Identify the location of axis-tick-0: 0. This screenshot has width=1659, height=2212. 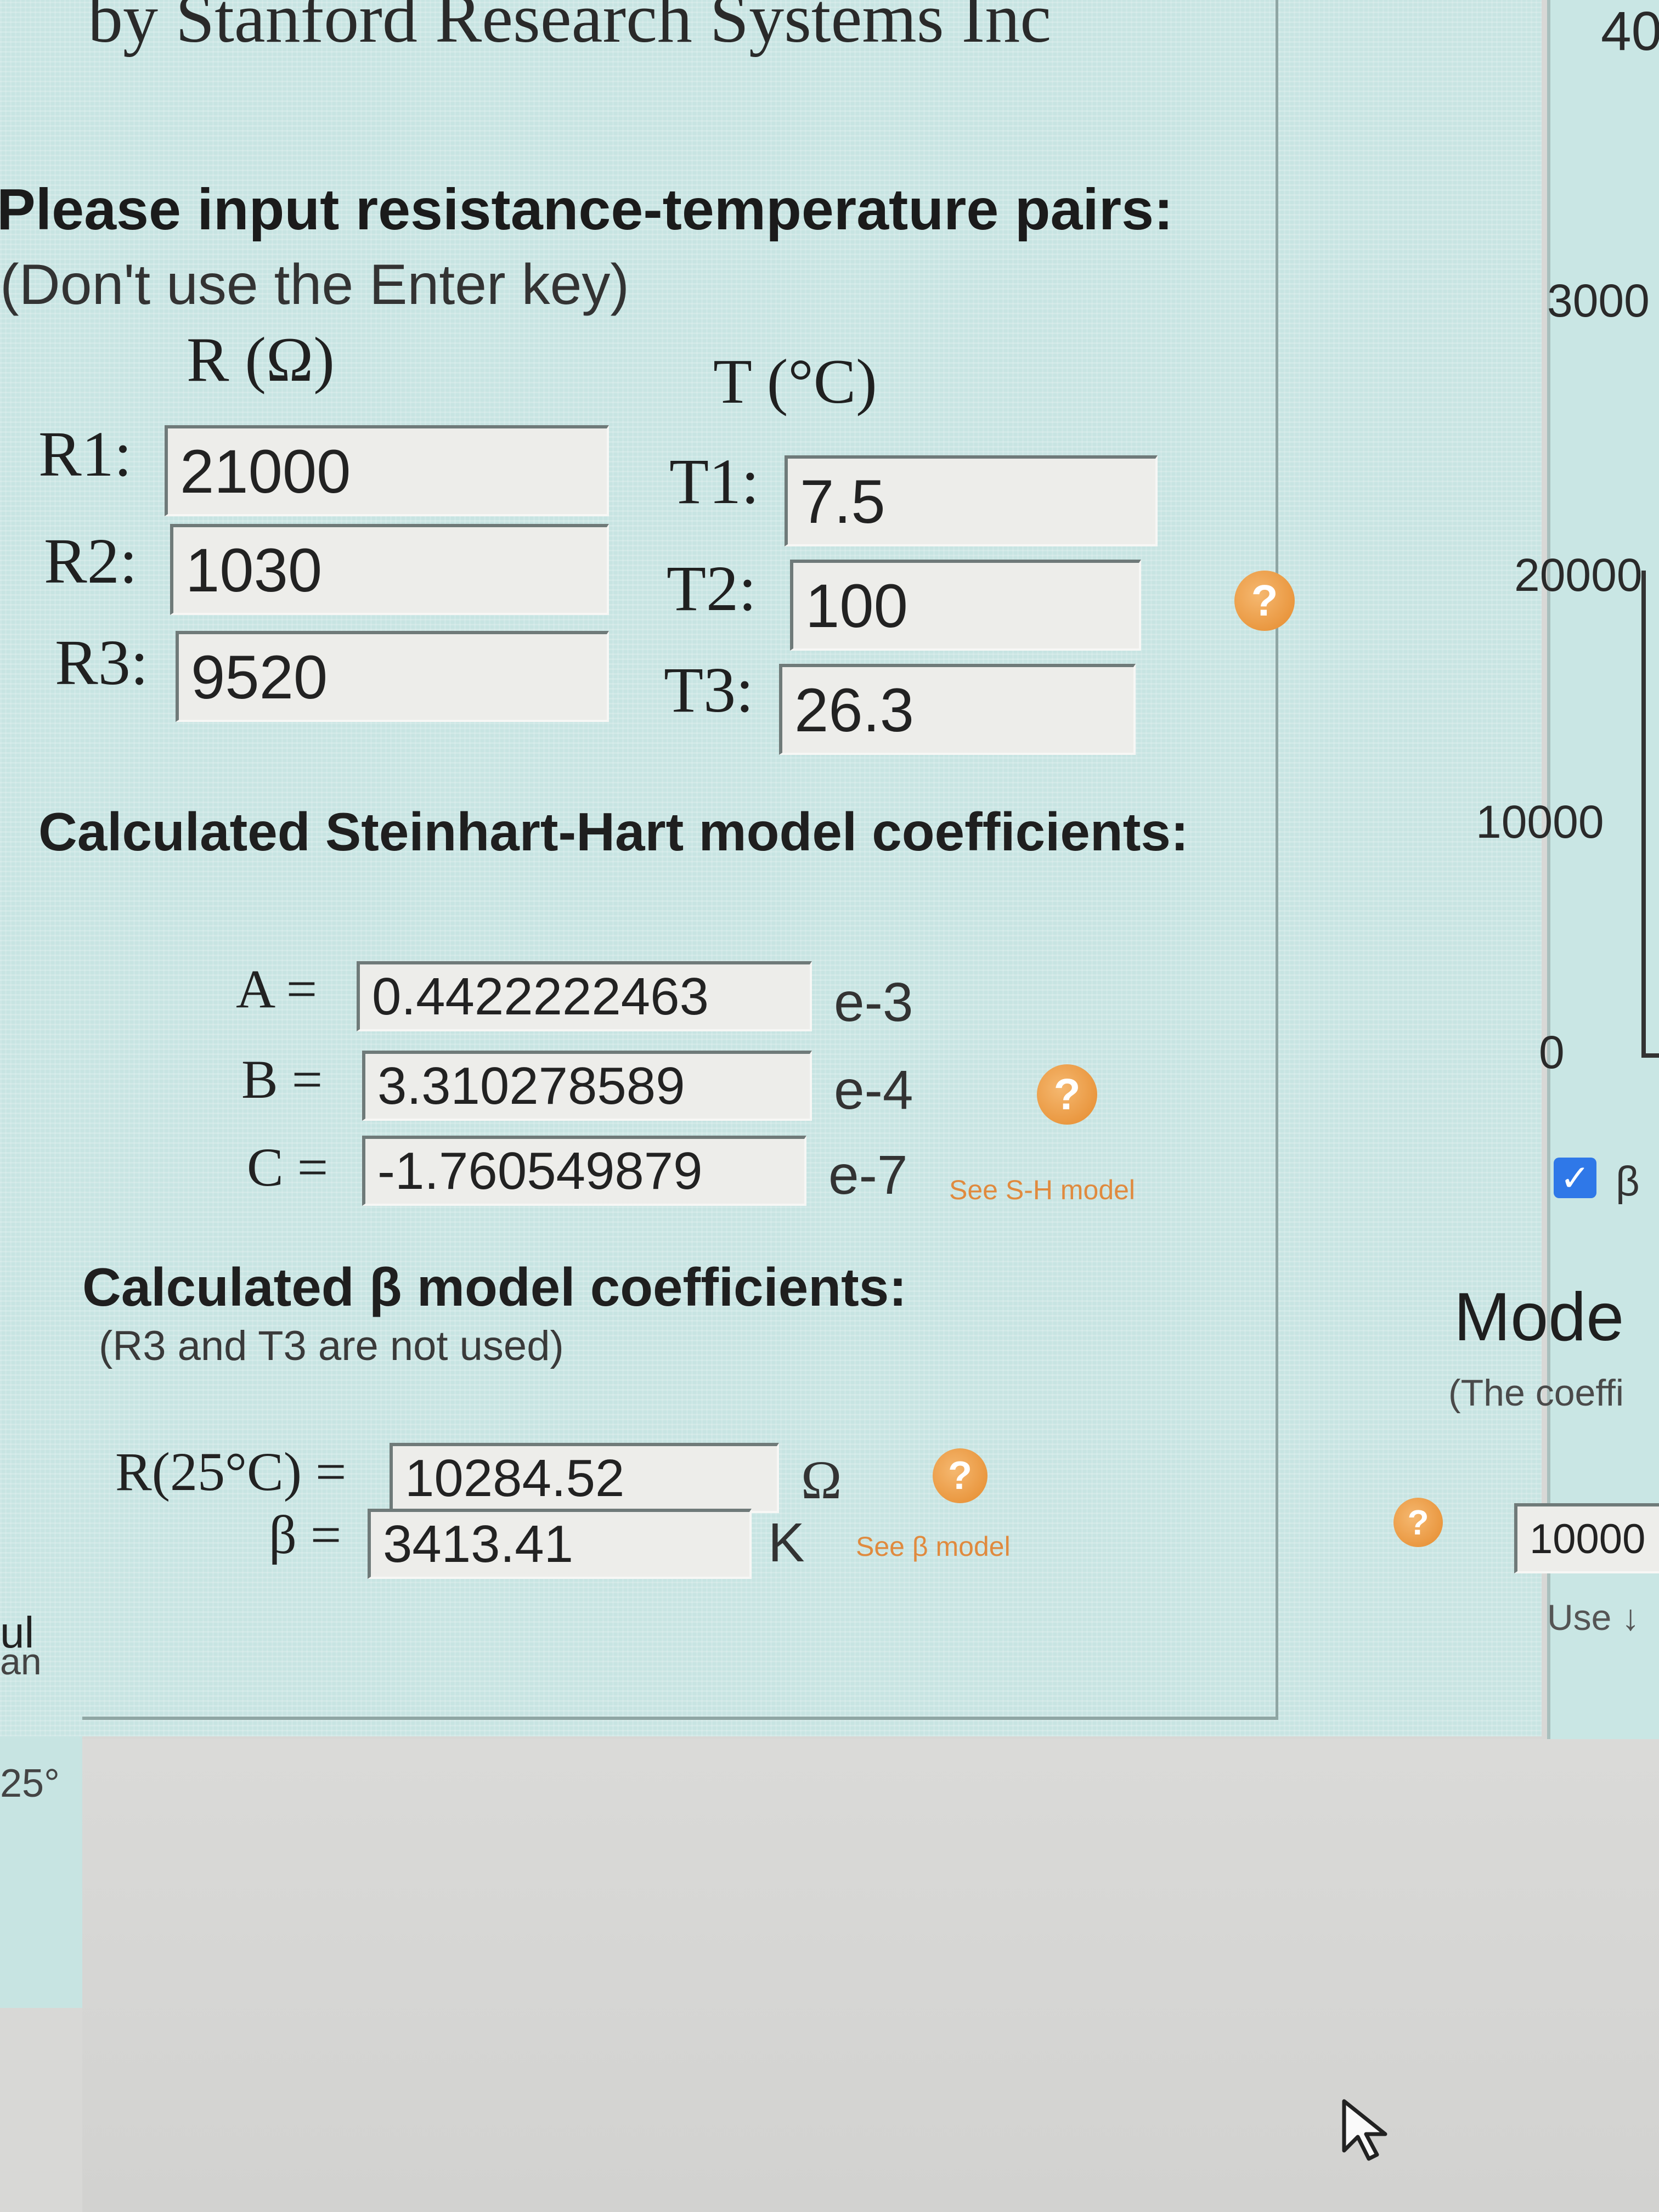
(1552, 1052).